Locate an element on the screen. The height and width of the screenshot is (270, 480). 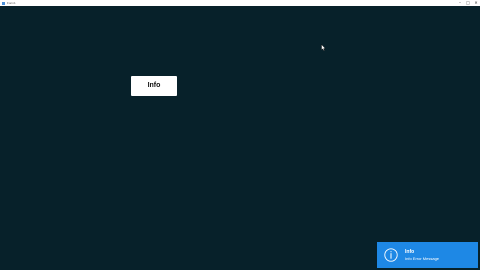
window-controls: – □ ✕ is located at coordinates (468, 3).